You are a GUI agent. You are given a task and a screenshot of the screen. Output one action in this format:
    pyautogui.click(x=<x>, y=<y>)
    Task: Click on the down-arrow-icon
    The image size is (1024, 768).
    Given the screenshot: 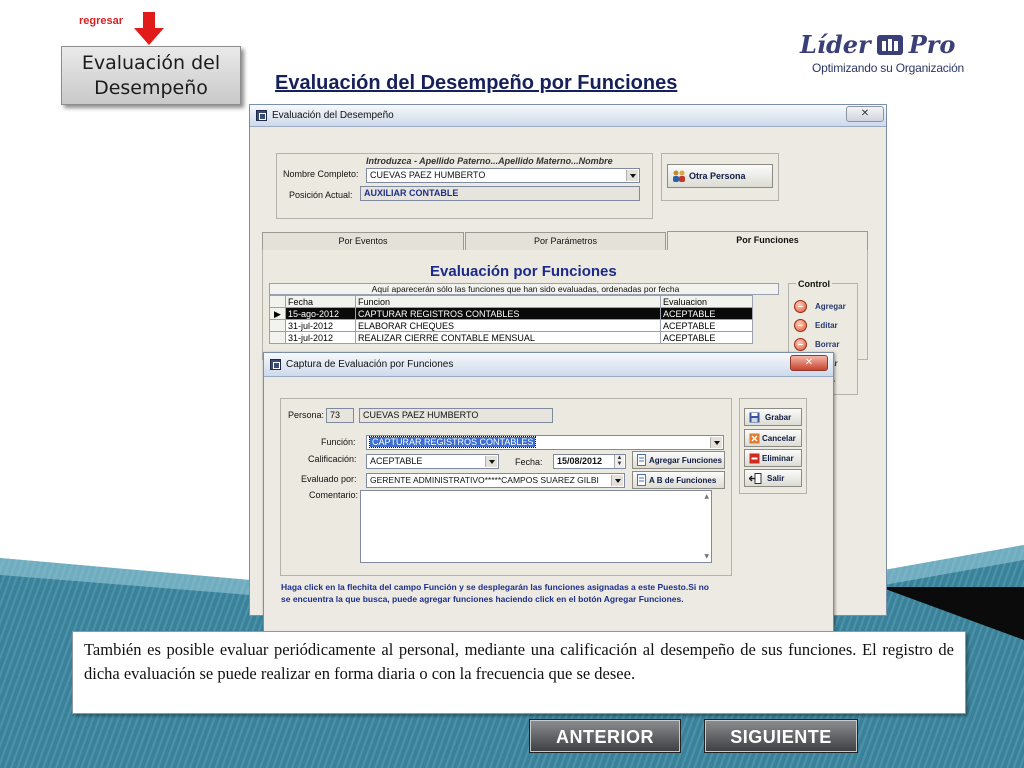 What is the action you would take?
    pyautogui.click(x=149, y=29)
    